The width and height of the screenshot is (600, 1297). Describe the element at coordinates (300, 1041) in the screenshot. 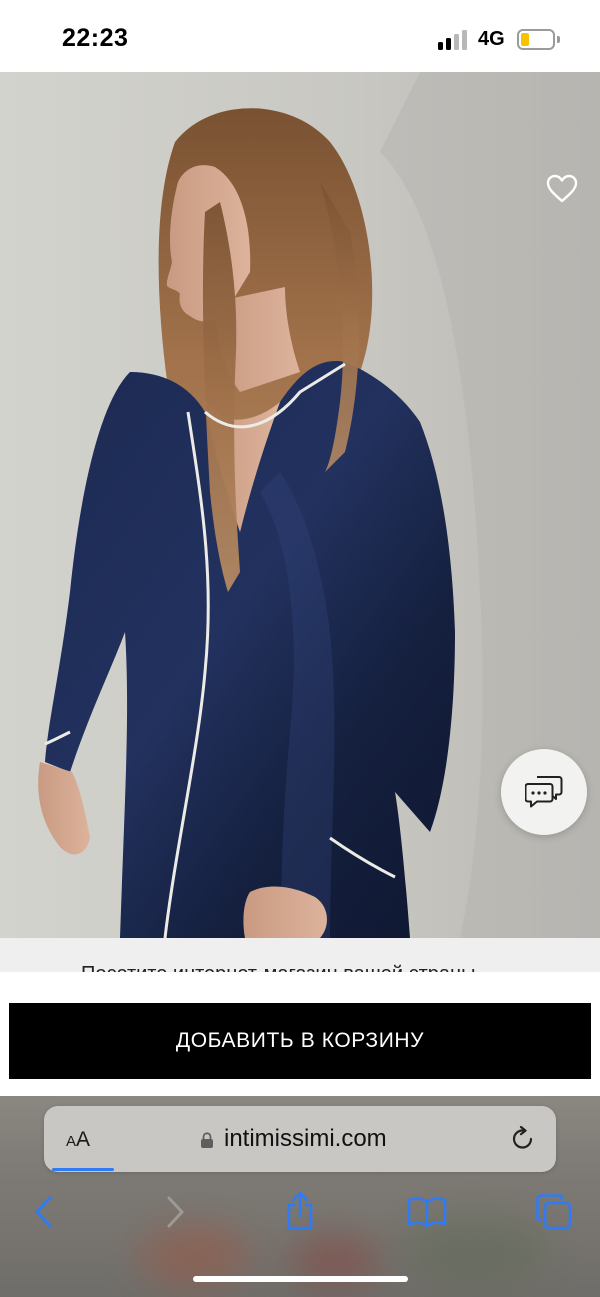

I see `add-to-cart-button: ДОБАВИТЬ В КОРЗИНУ` at that location.